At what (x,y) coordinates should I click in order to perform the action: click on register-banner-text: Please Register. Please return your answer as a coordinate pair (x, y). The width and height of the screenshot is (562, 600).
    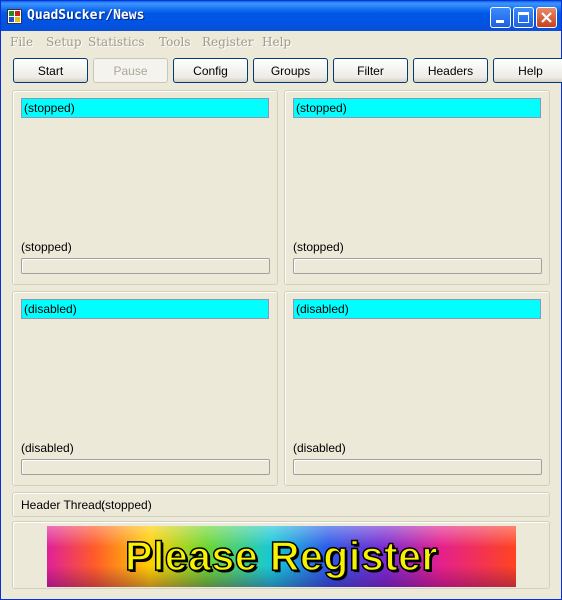
    Looking at the image, I should click on (281, 556).